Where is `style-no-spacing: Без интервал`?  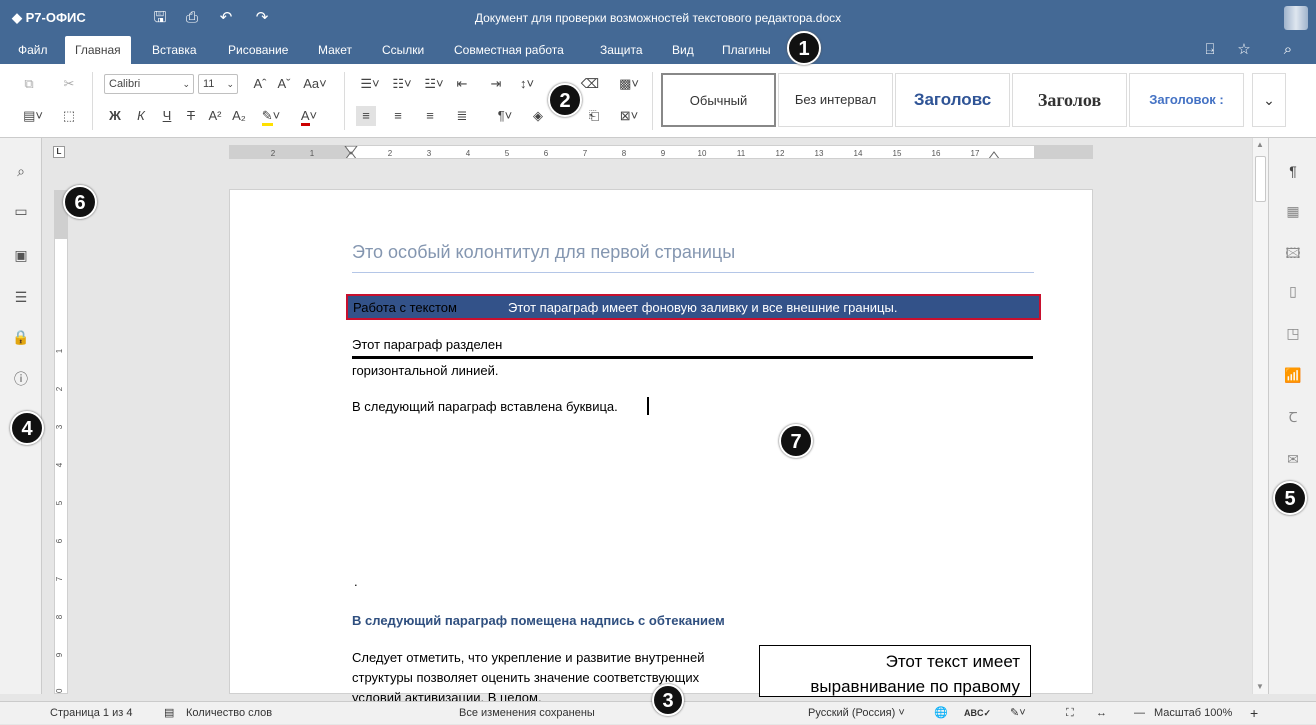
style-no-spacing: Без интервал is located at coordinates (835, 100).